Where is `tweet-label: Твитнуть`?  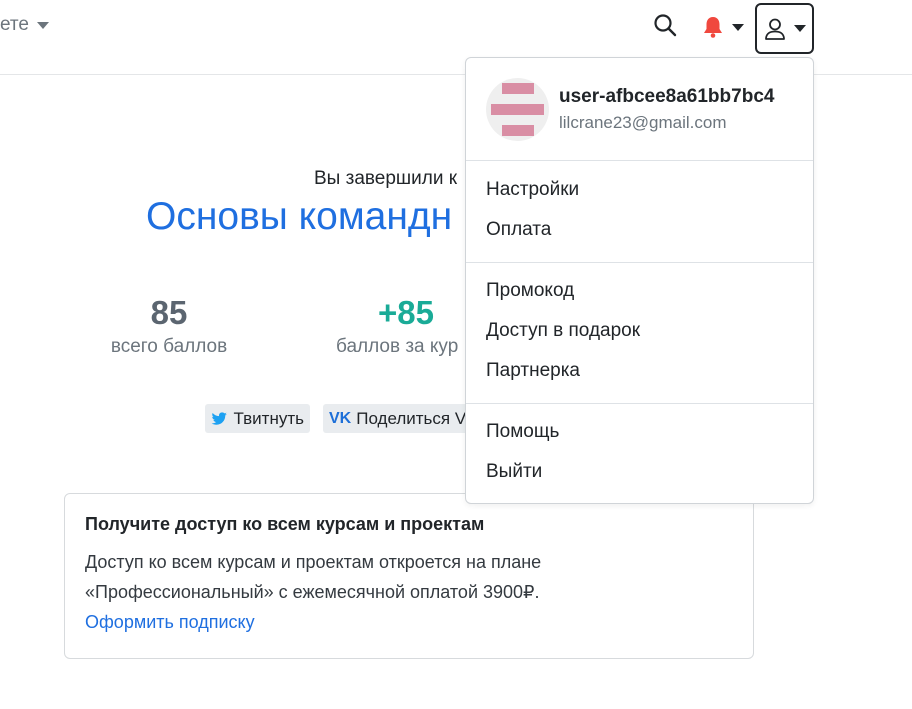 tweet-label: Твитнуть is located at coordinates (268, 418).